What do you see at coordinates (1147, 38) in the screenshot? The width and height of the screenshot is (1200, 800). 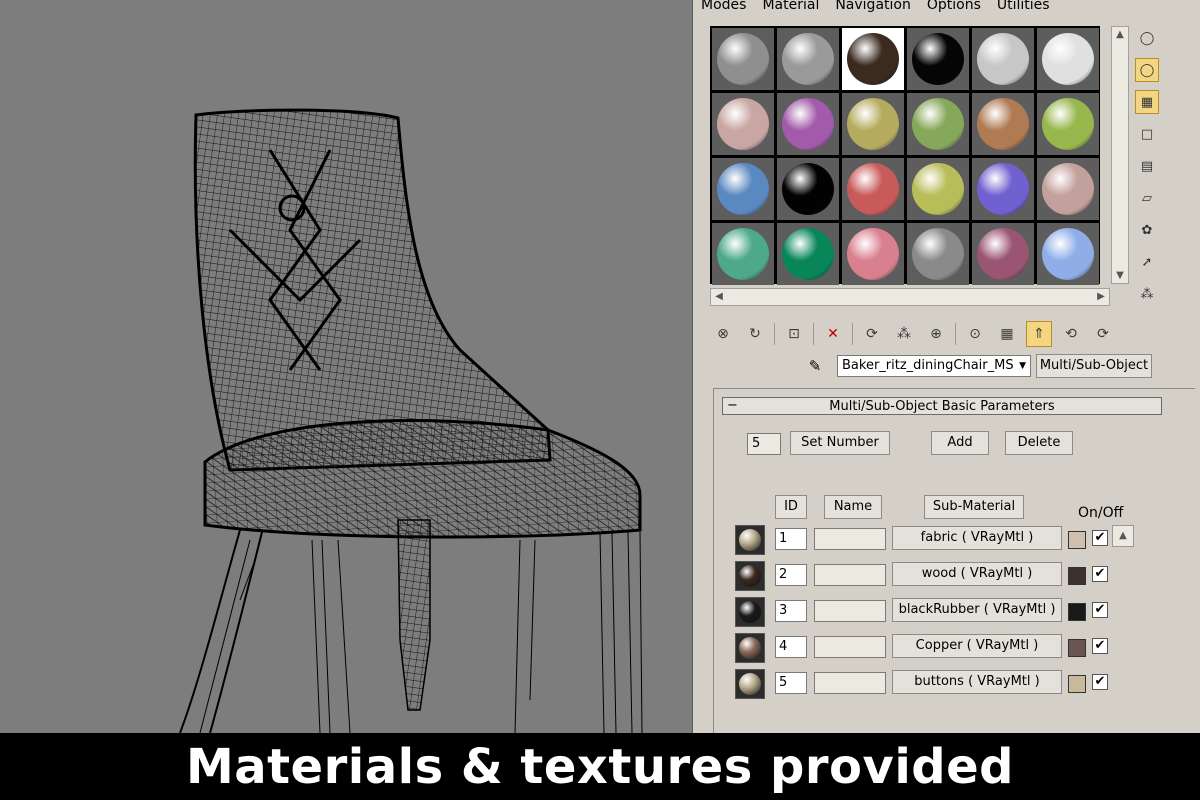 I see `sample-type-icon: ◯` at bounding box center [1147, 38].